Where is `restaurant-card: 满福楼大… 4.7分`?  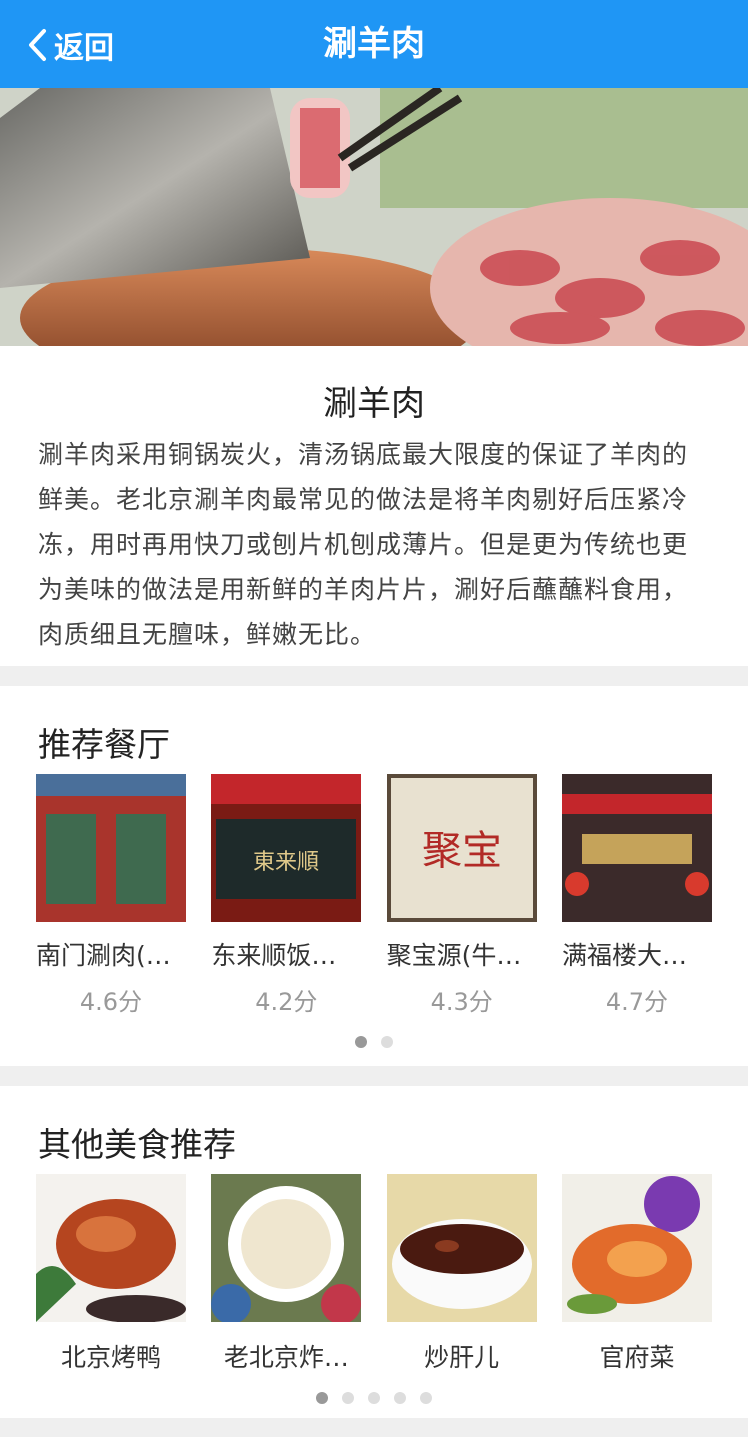
restaurant-card: 满福楼大… 4.7分 is located at coordinates (636, 895).